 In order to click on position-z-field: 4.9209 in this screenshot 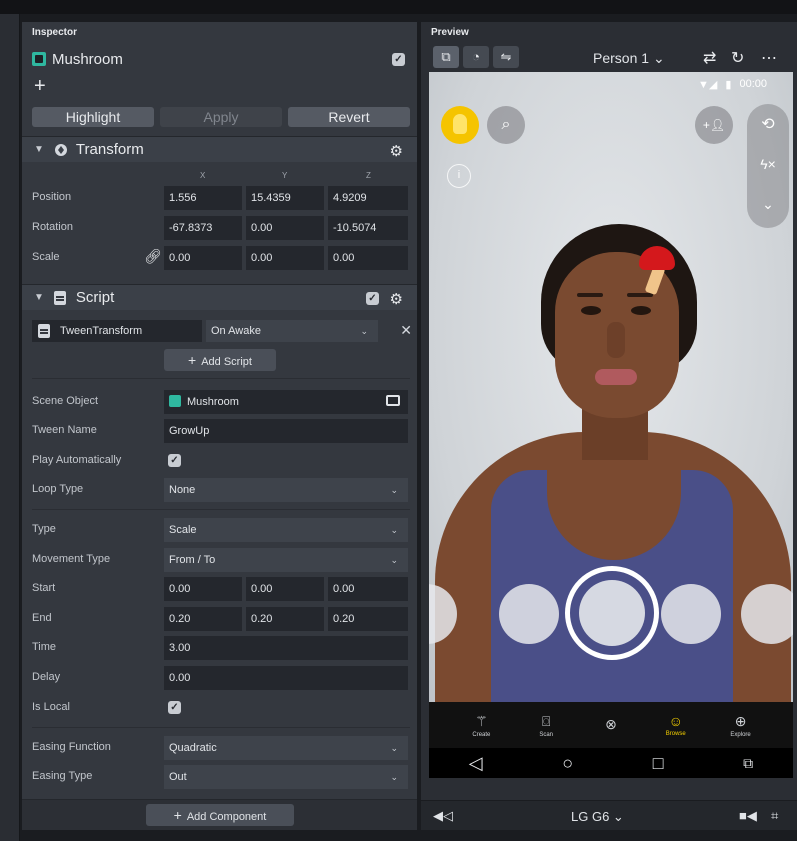, I will do `click(368, 198)`.